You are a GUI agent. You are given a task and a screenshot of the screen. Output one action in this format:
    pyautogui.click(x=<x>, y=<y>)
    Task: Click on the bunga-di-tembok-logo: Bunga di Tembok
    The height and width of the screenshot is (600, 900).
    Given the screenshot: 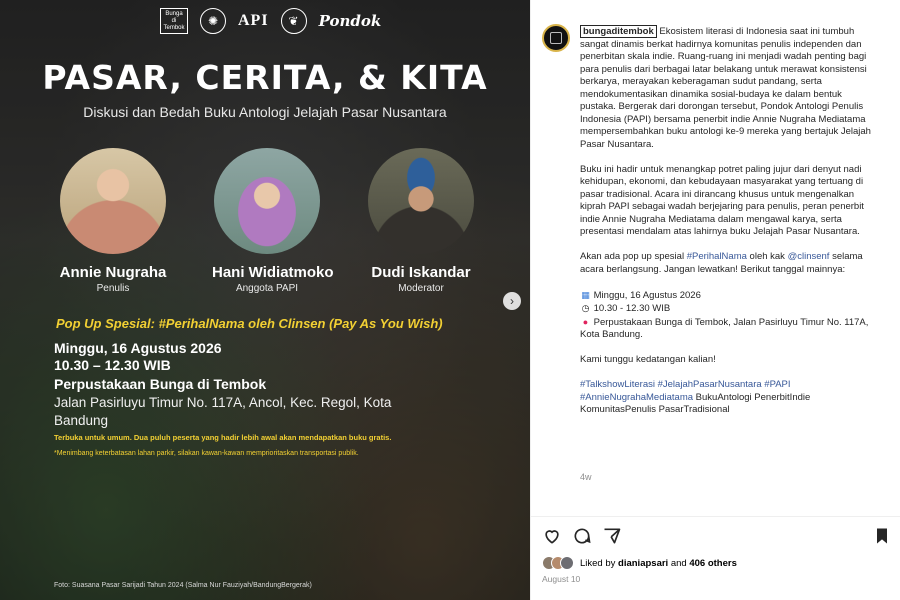 What is the action you would take?
    pyautogui.click(x=174, y=21)
    